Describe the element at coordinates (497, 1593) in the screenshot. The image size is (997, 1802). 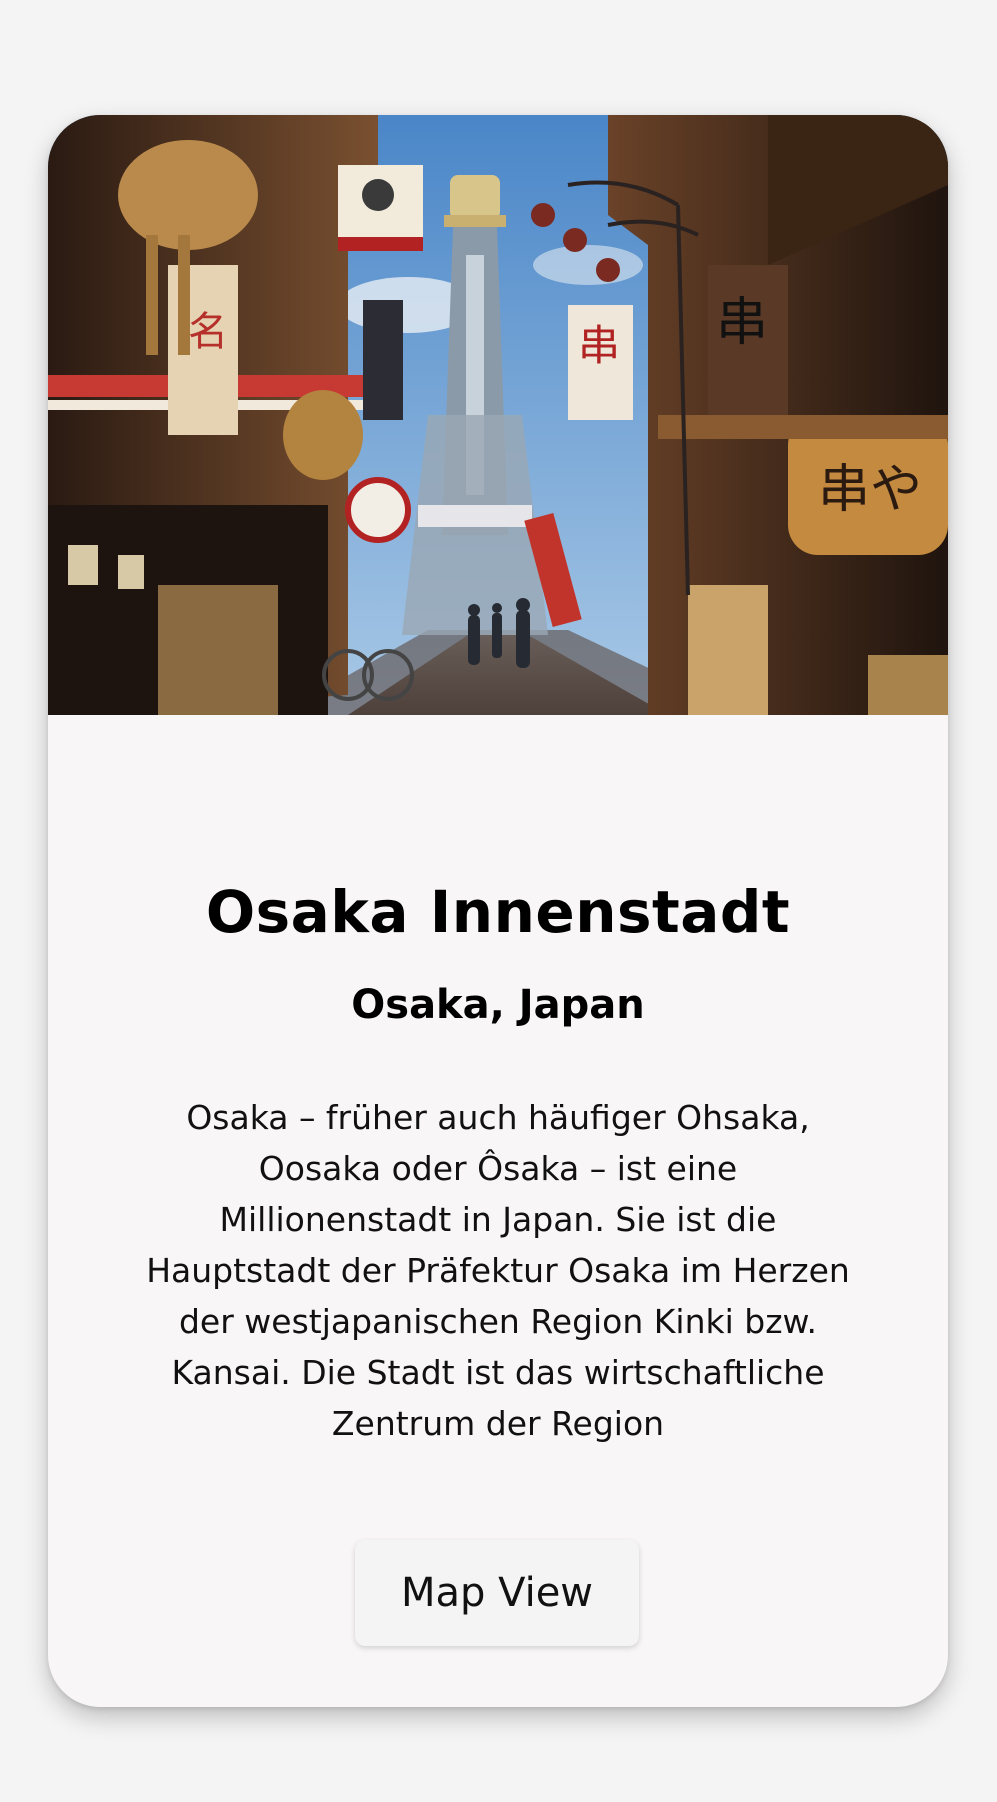
I see `map-view-button: Map View` at that location.